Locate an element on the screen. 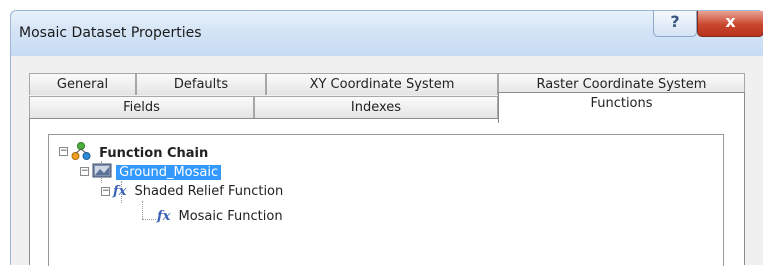 The width and height of the screenshot is (763, 266). window-title: Mosaic Dataset Properties is located at coordinates (110, 33).